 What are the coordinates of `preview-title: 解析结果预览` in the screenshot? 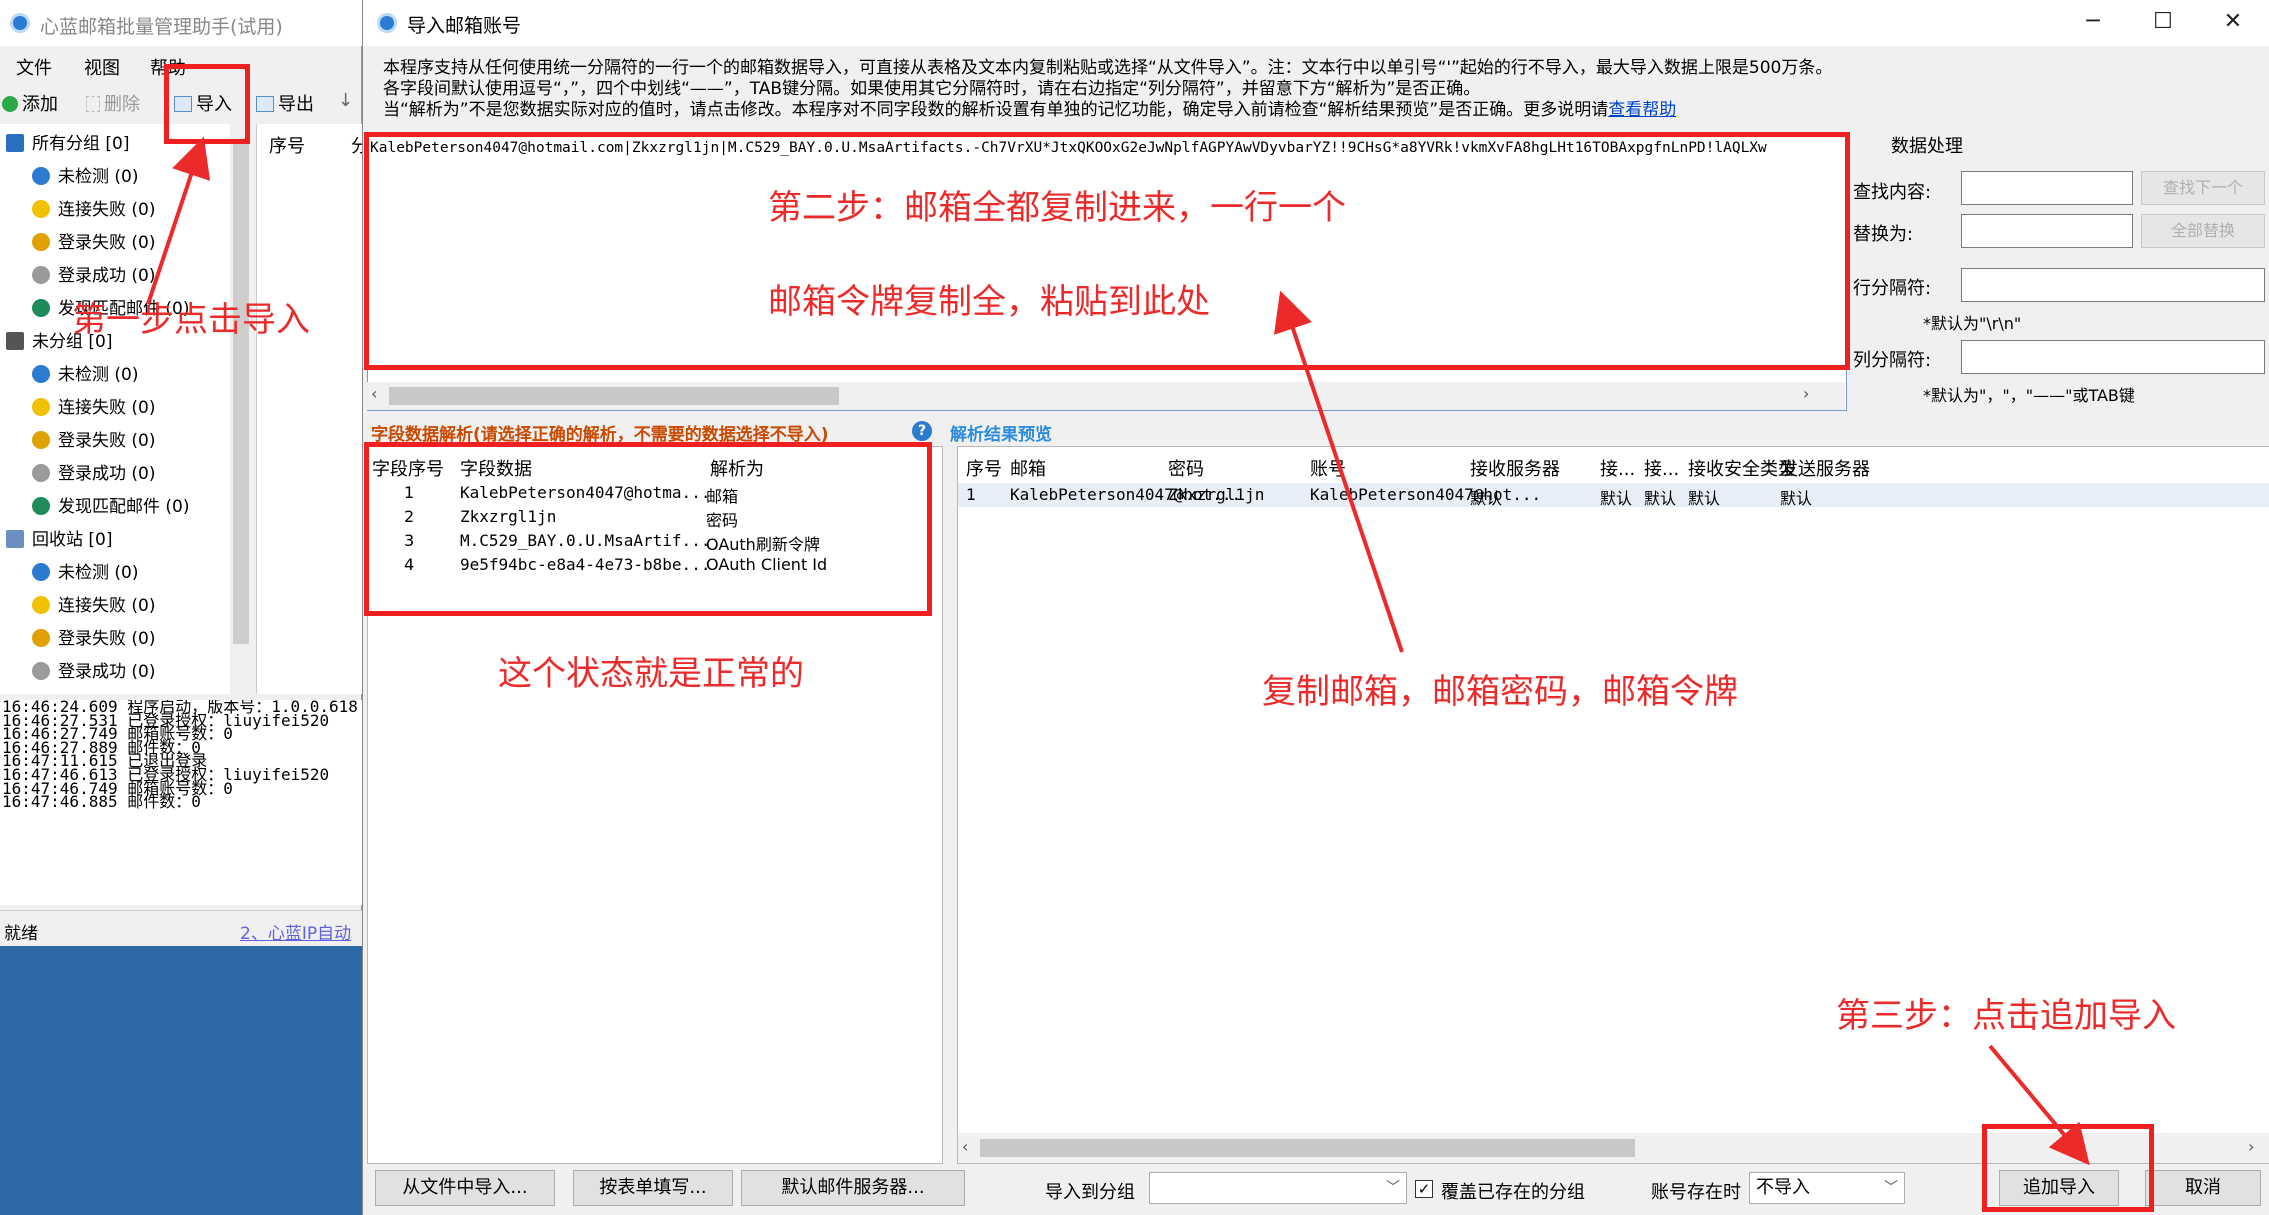 It's located at (1001, 435).